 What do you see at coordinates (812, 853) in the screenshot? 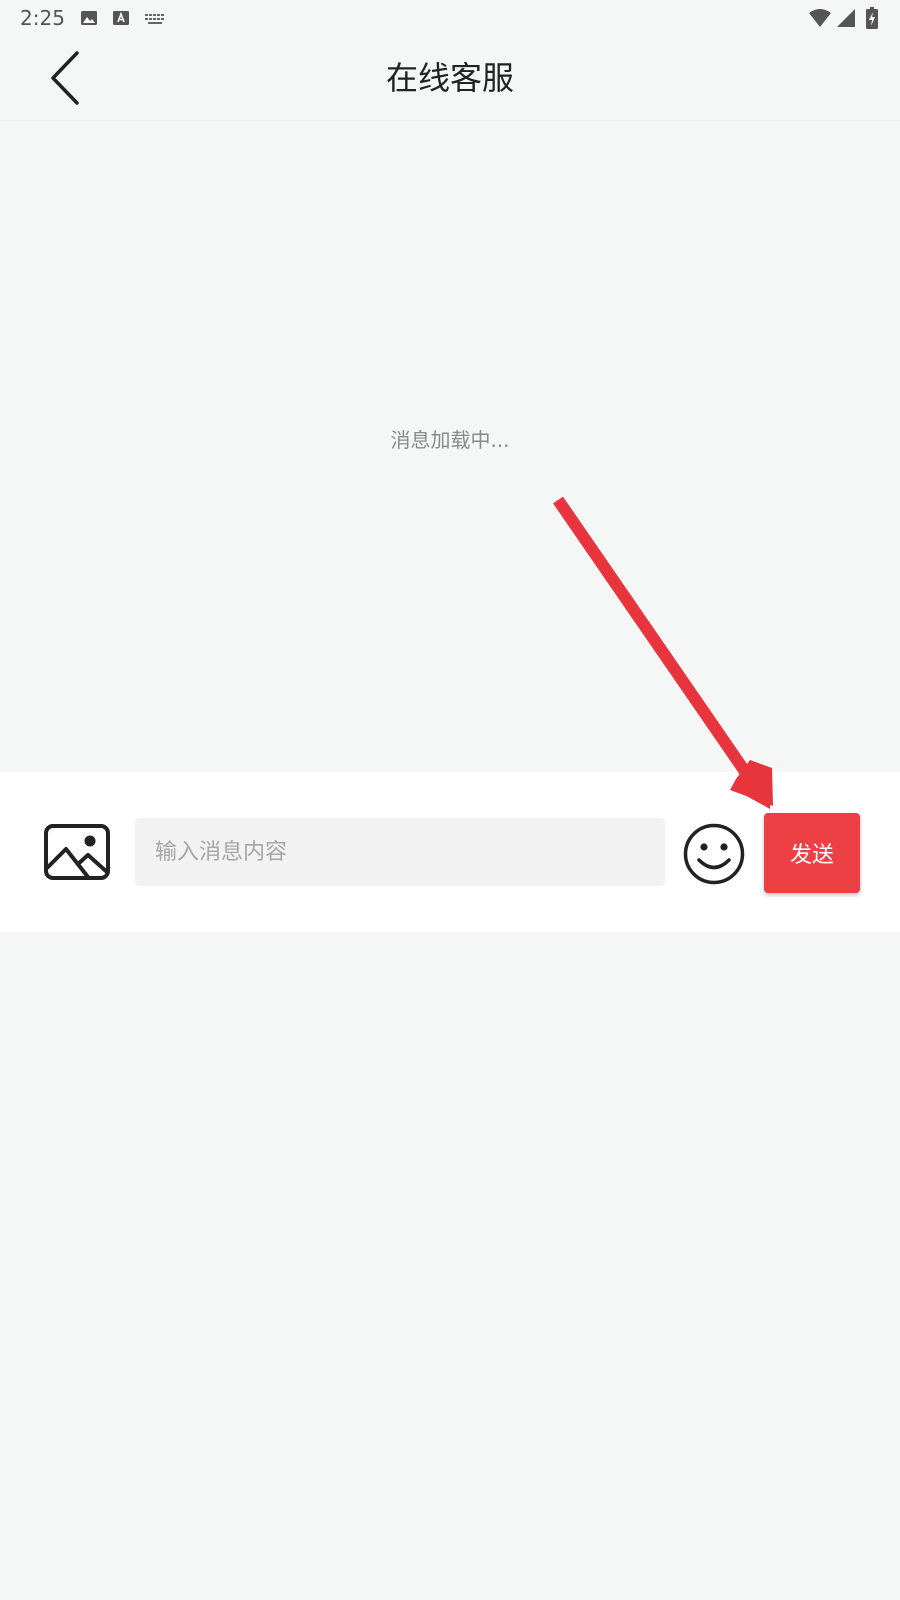
I see `send-button: 发送` at bounding box center [812, 853].